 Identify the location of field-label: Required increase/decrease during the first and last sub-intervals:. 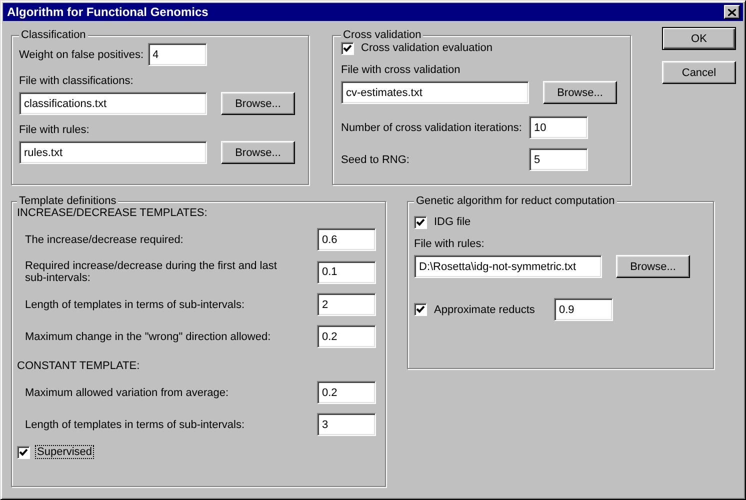
(151, 272).